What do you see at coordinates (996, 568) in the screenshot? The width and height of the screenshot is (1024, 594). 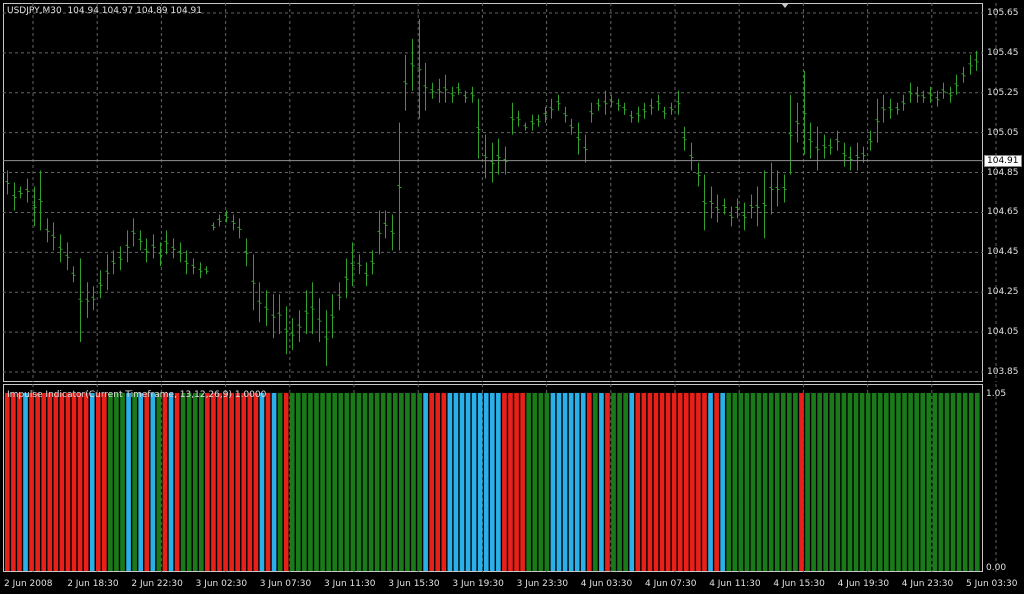 I see `indicator-axis-bottom: 0.00` at bounding box center [996, 568].